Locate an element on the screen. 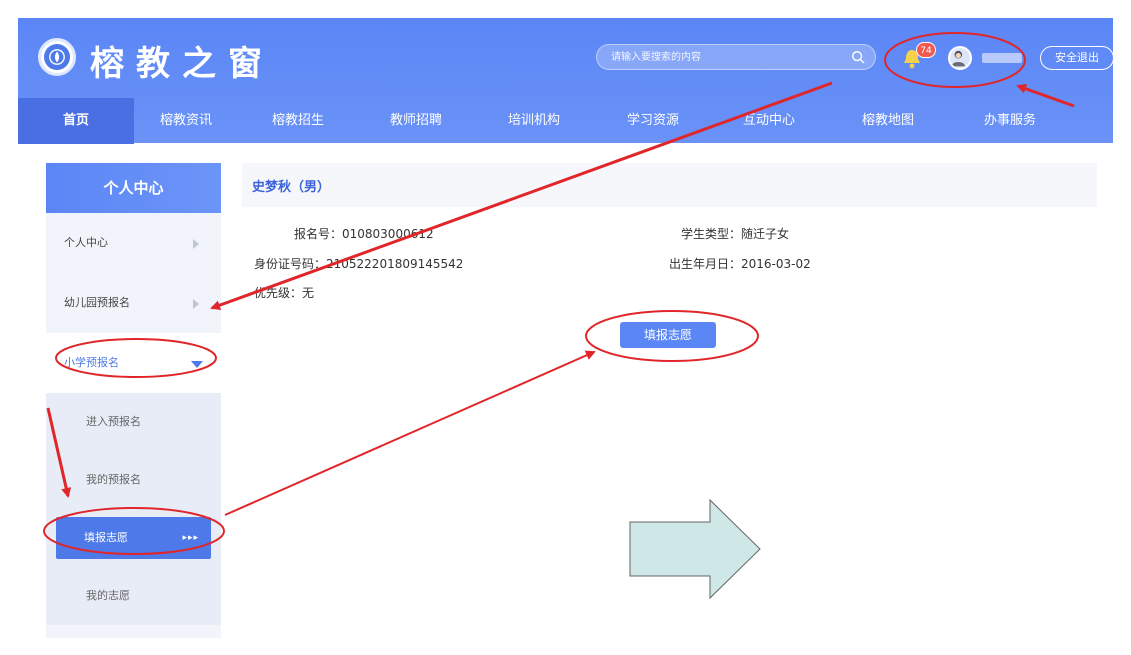  submenu-my-preference: 我的志愿 is located at coordinates (133, 596).